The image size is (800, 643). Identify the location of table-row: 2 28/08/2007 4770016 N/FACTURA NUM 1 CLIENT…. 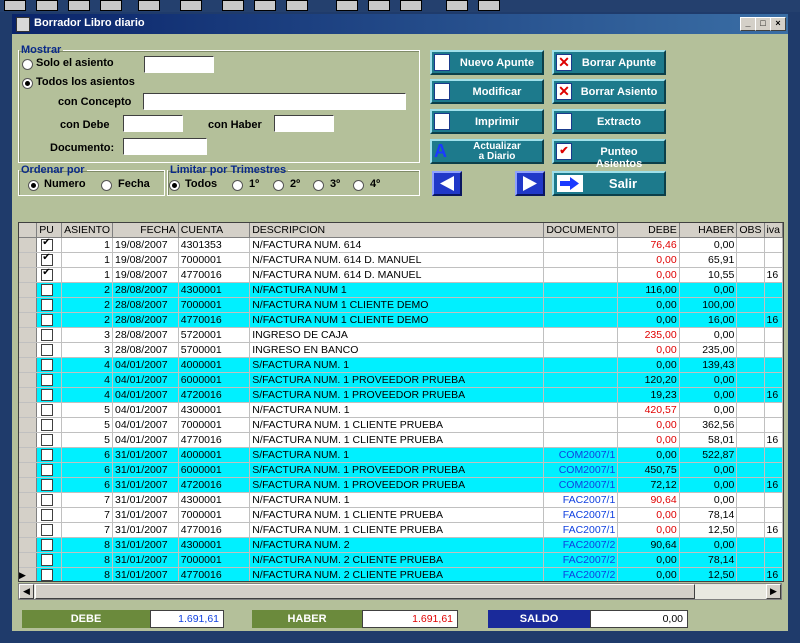
(401, 320).